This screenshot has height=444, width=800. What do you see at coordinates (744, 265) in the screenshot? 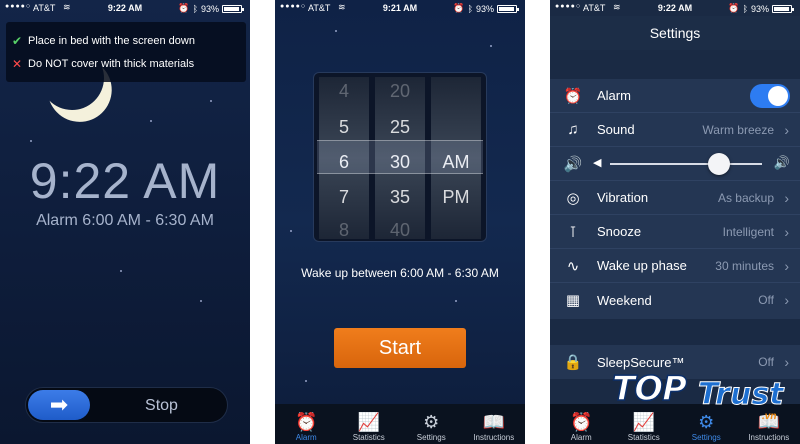
I see `row-value: 30 minutes` at bounding box center [744, 265].